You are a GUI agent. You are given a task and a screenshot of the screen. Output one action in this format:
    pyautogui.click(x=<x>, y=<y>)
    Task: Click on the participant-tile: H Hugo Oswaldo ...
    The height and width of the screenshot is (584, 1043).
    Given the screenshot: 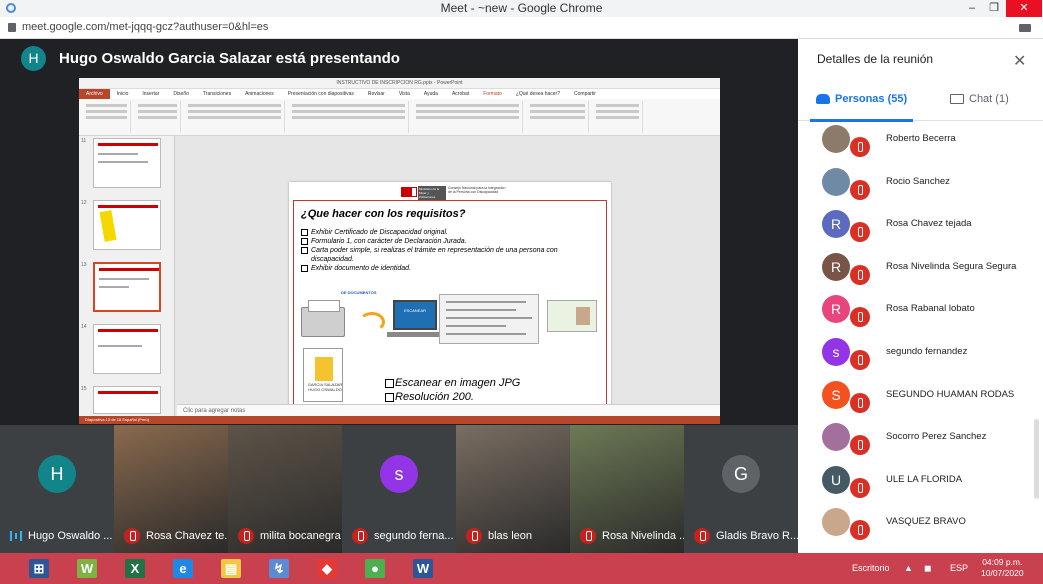 What is the action you would take?
    pyautogui.click(x=57, y=489)
    